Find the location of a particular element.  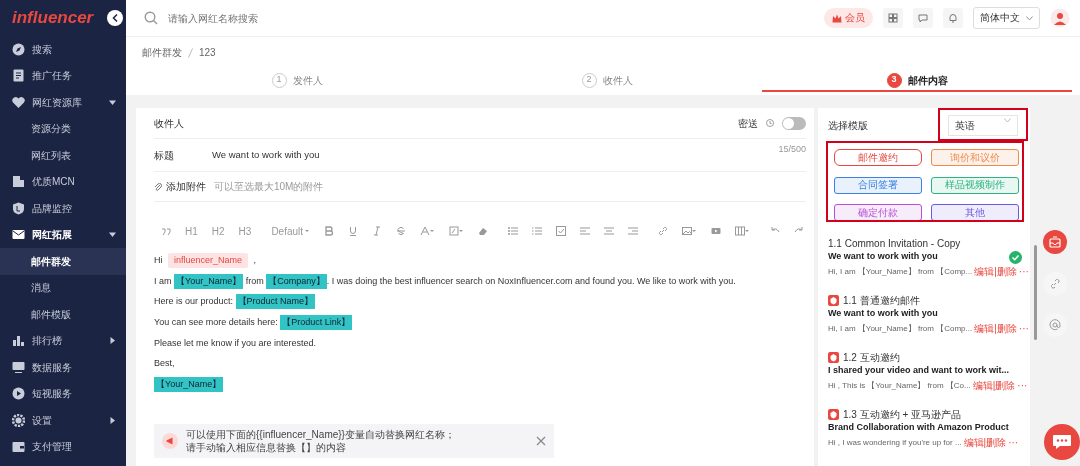

monitor-icon is located at coordinates (18, 367).